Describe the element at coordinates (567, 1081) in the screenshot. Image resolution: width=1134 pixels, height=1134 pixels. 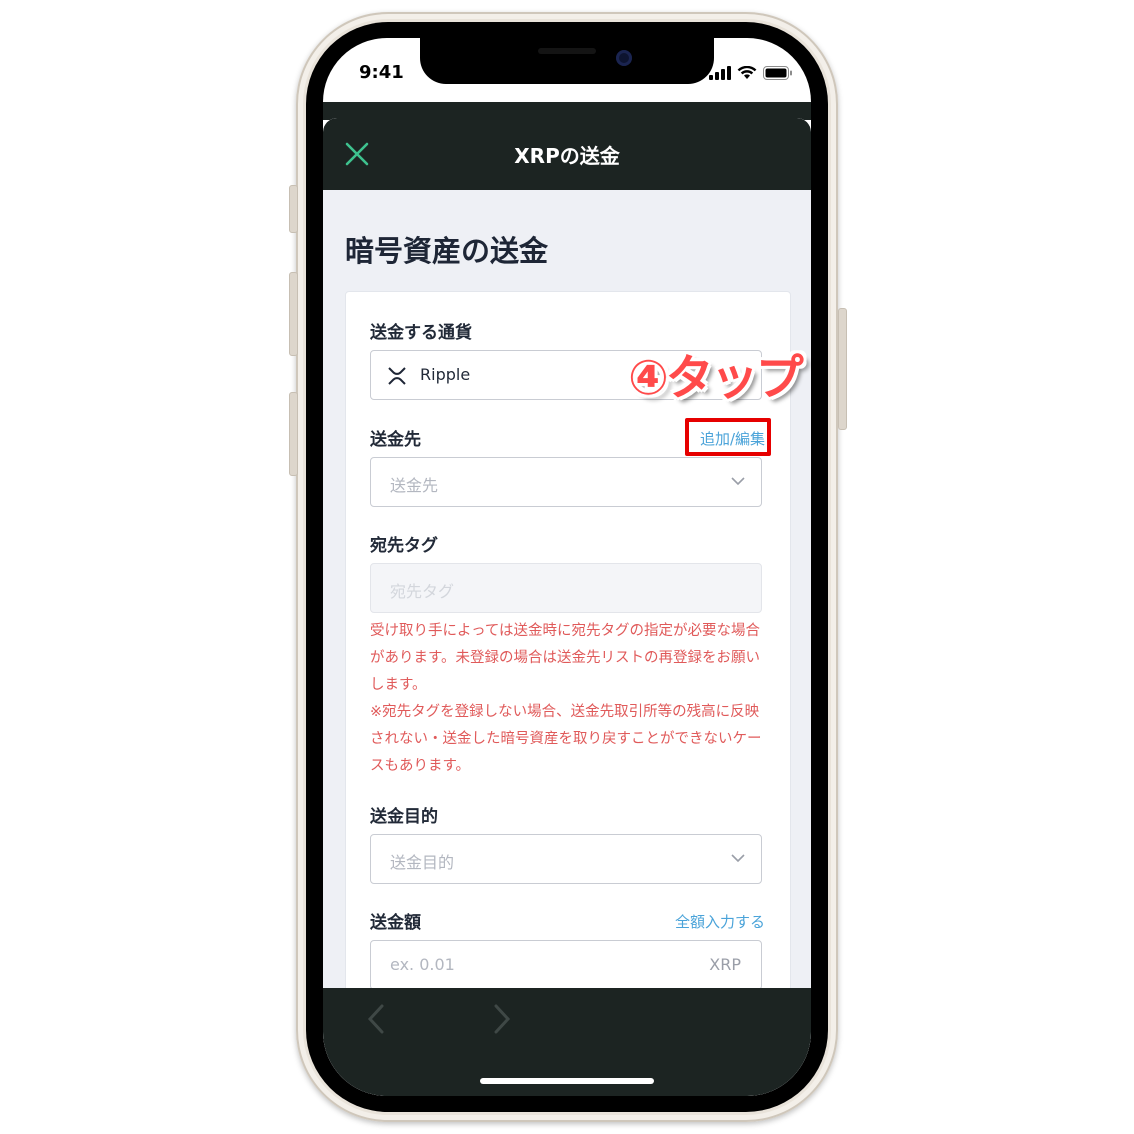
I see `home-indicator` at that location.